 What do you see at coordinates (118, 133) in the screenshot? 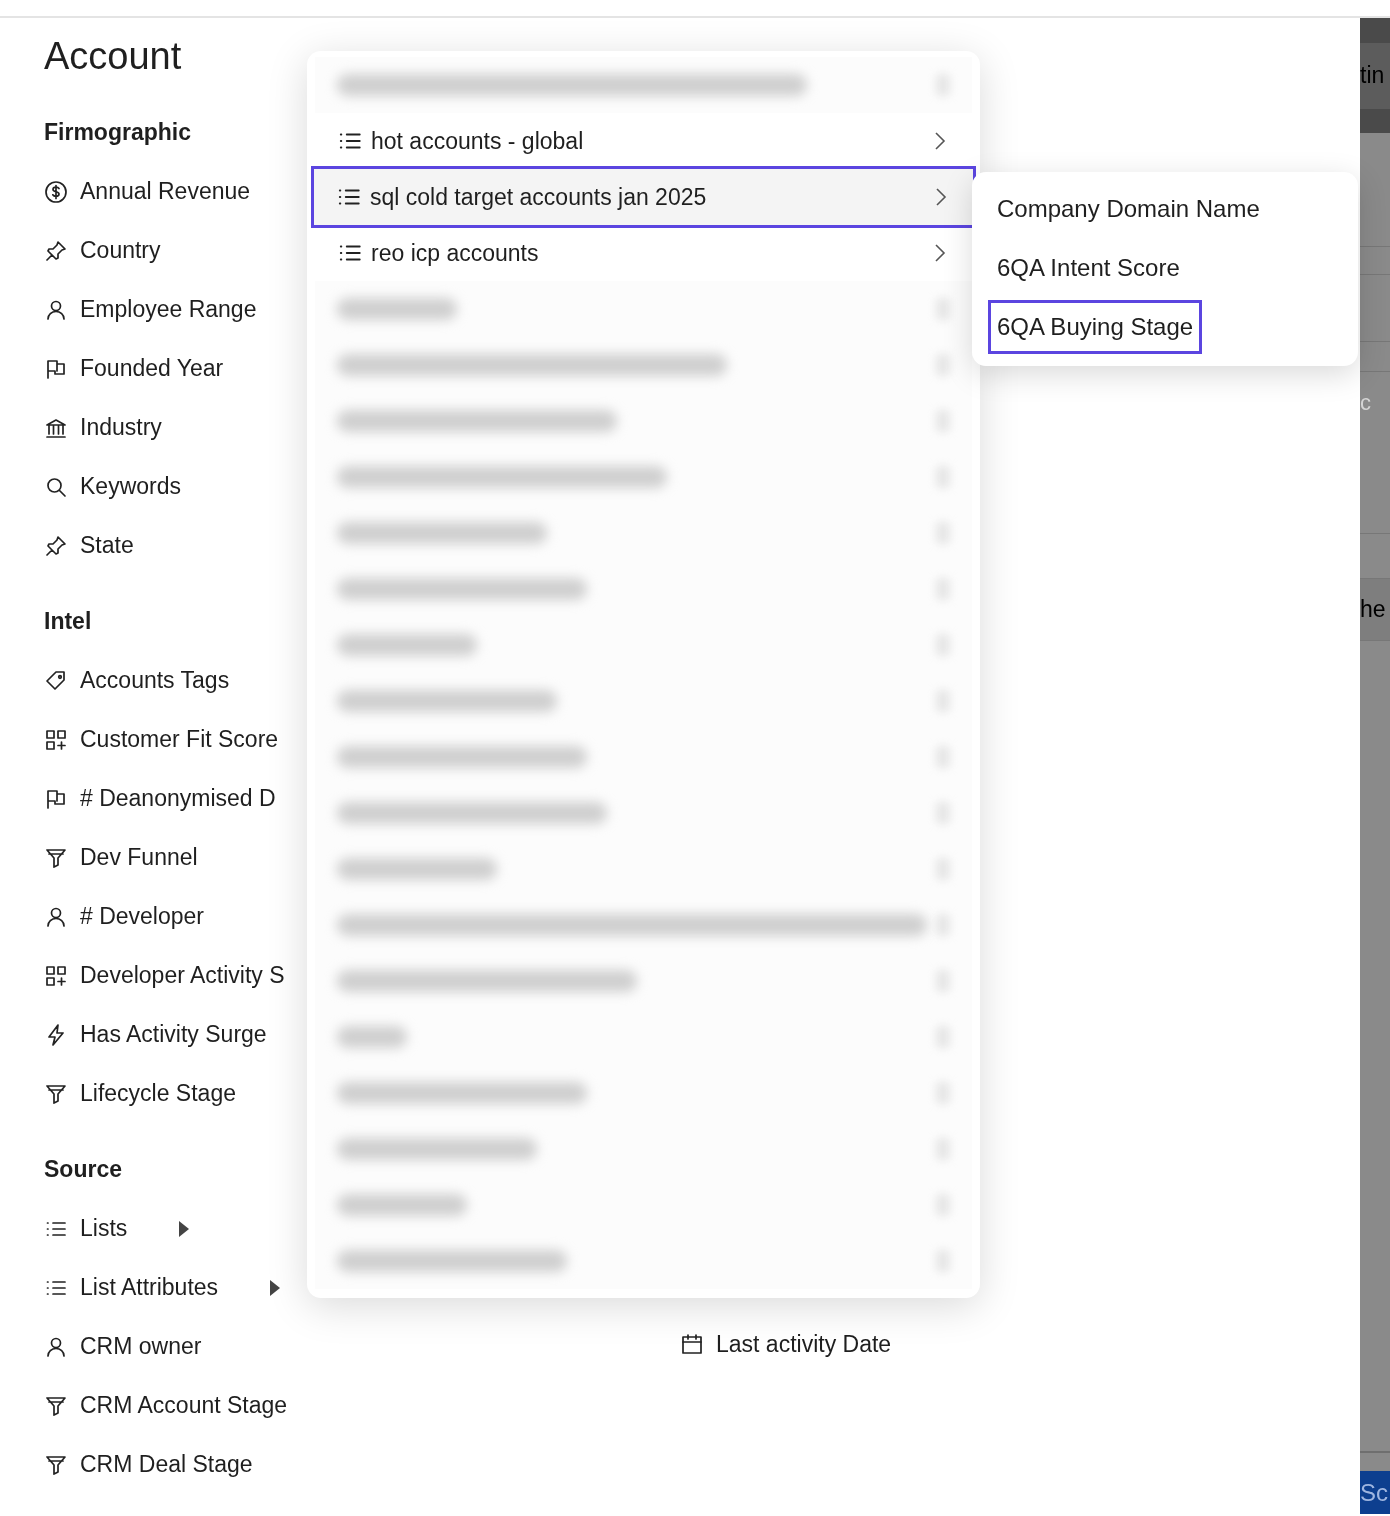
I see `section-heading: Firmographic` at bounding box center [118, 133].